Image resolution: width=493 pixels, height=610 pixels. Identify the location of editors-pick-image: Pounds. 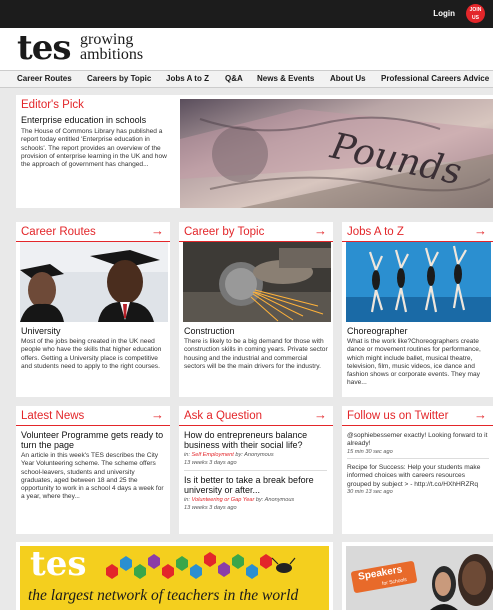
(336, 153).